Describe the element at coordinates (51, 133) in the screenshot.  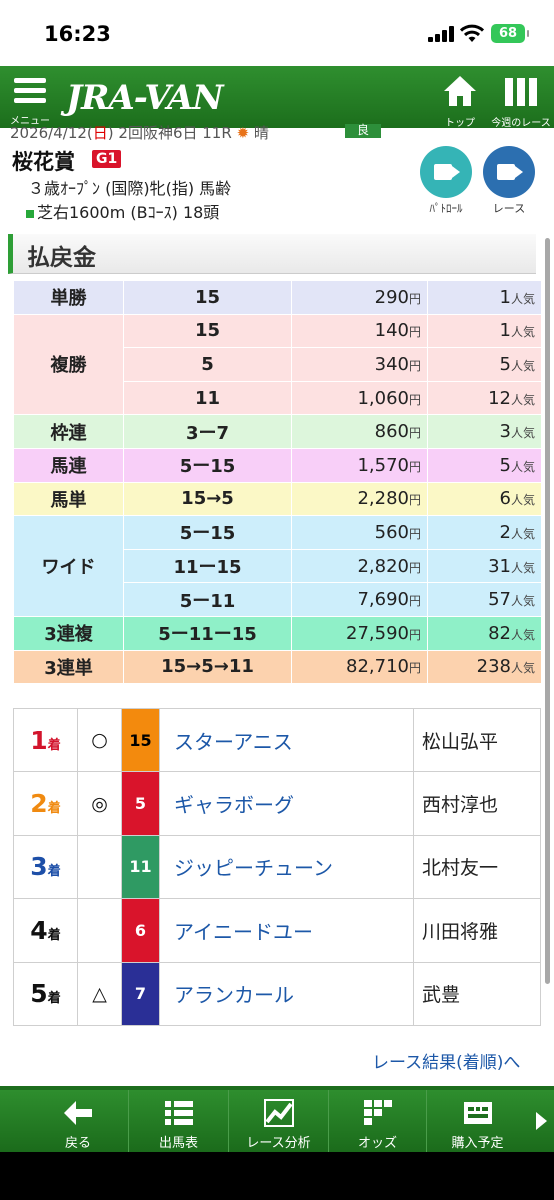
I see `race-date-text: 2026/4/12(` at that location.